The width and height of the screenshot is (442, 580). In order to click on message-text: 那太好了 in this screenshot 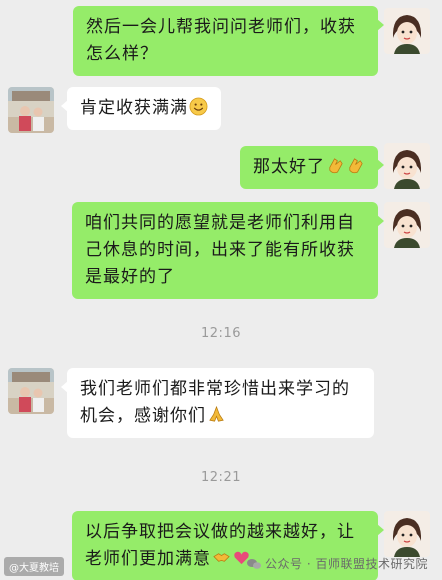, I will do `click(289, 167)`.